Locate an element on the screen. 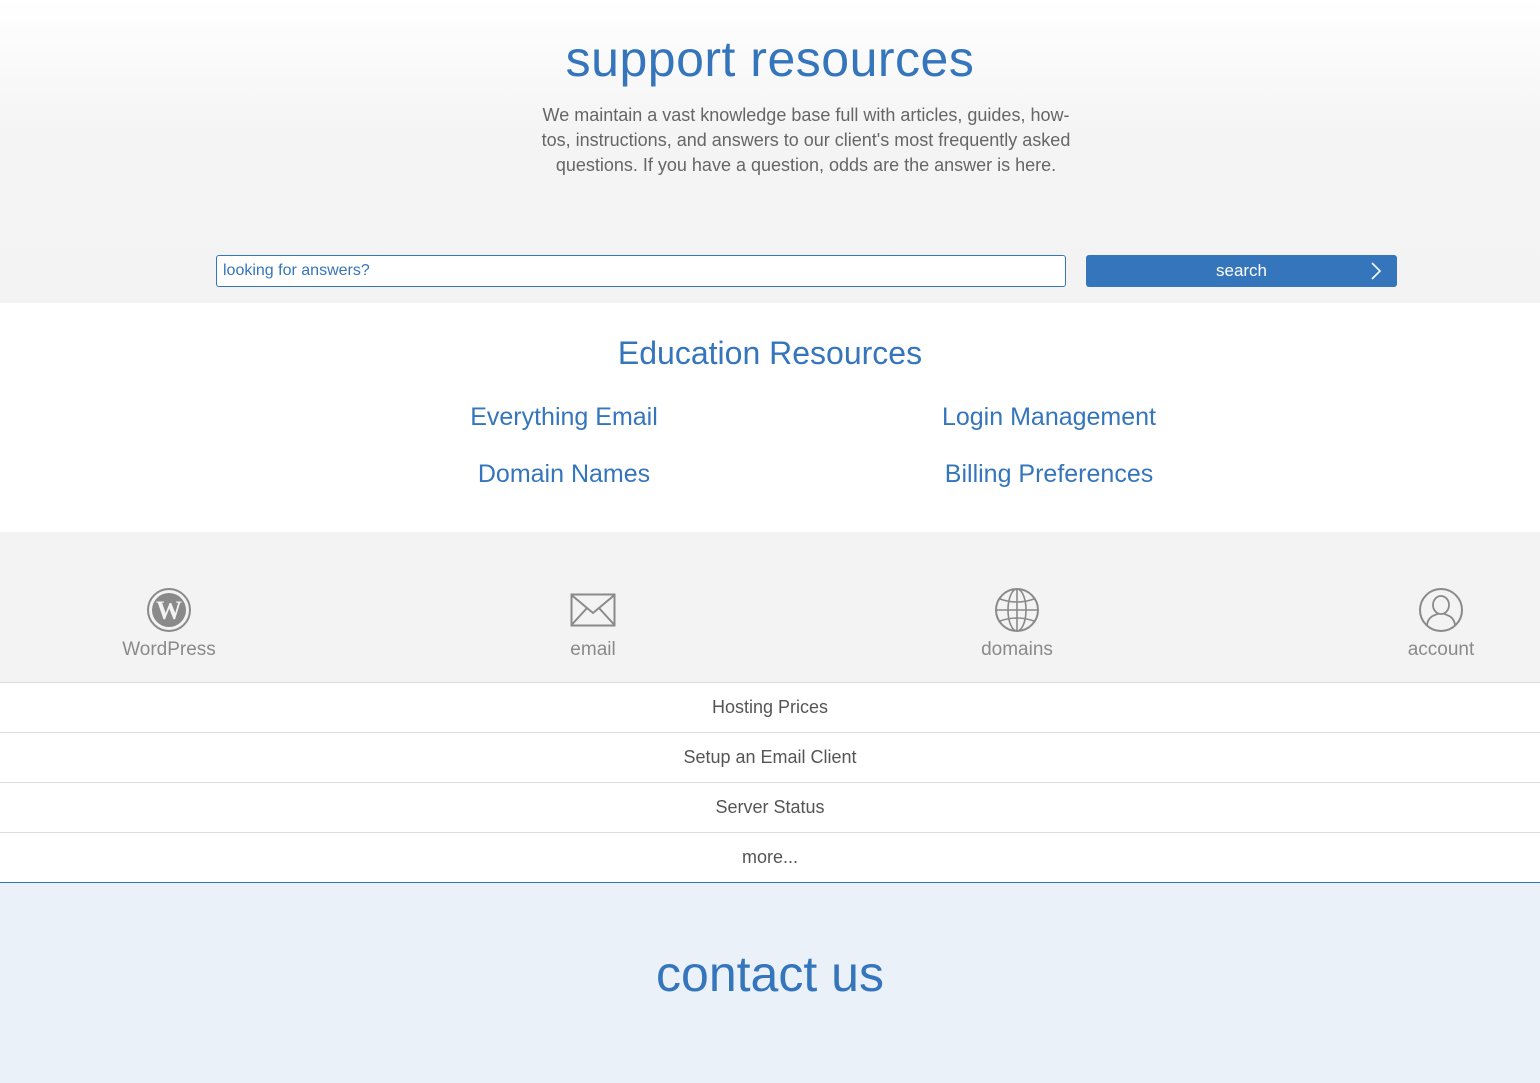 The height and width of the screenshot is (1083, 1540). svg-text: W is located at coordinates (169, 610).